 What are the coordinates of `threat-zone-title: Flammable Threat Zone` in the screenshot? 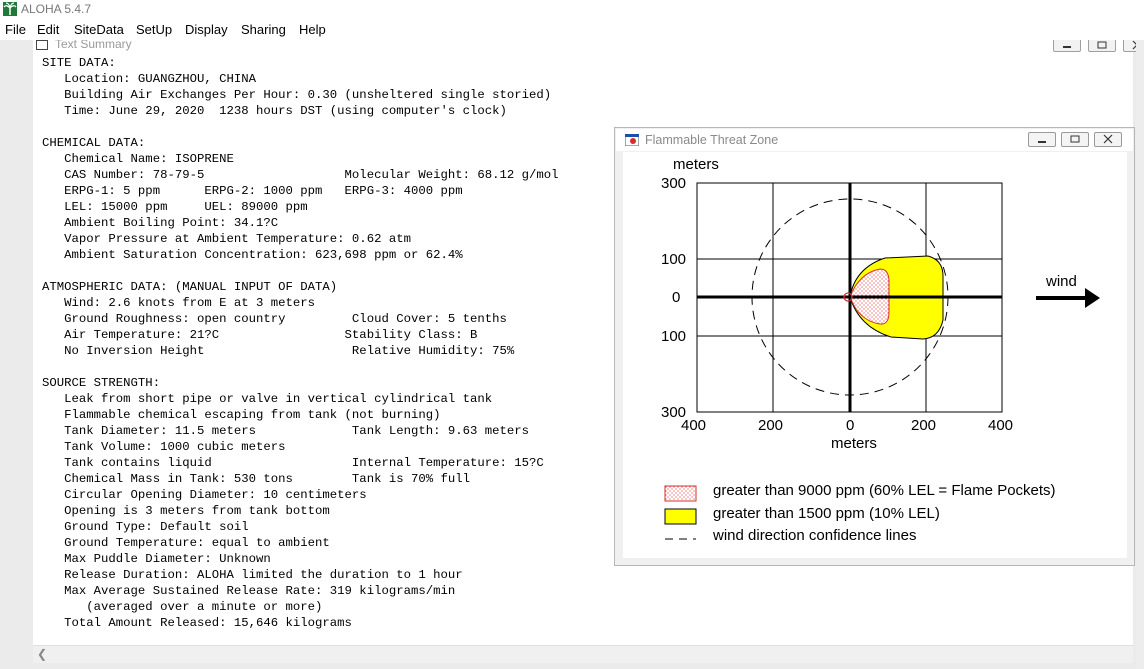 It's located at (712, 140).